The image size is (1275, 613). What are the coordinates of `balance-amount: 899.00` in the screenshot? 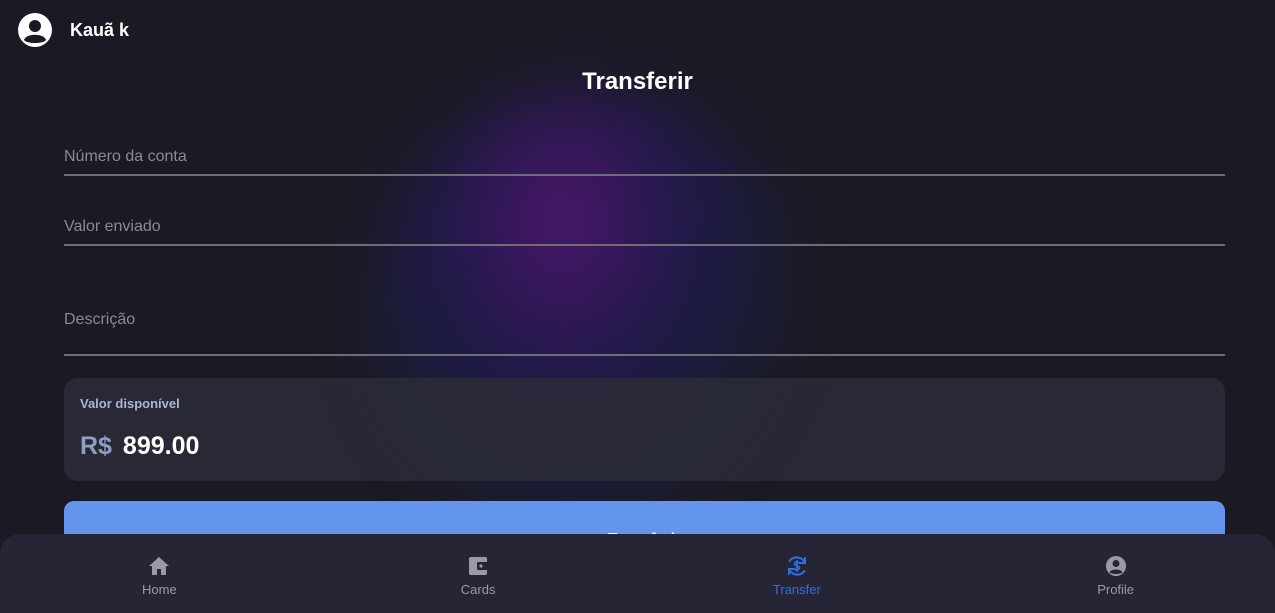 It's located at (161, 446).